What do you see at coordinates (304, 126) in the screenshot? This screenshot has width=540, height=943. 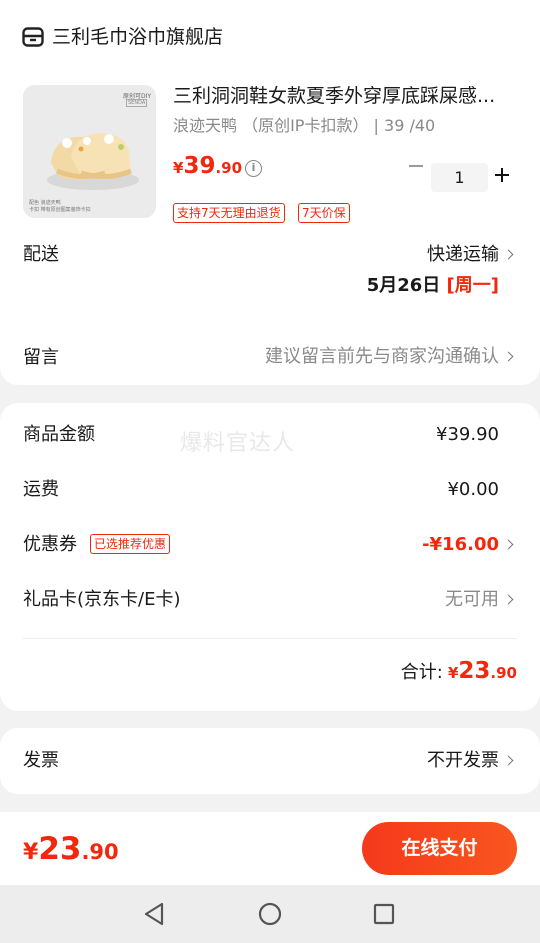 I see `product-spec: 浪迹天鸭 （原创IP卡扣款） | 39 /40` at bounding box center [304, 126].